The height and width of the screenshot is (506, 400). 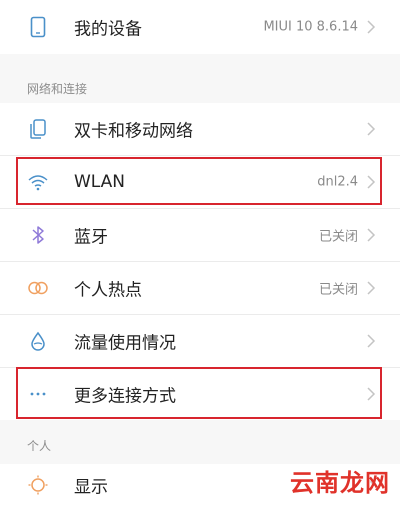 I want to click on bluetooth-label: 蓝牙, so click(x=91, y=237).